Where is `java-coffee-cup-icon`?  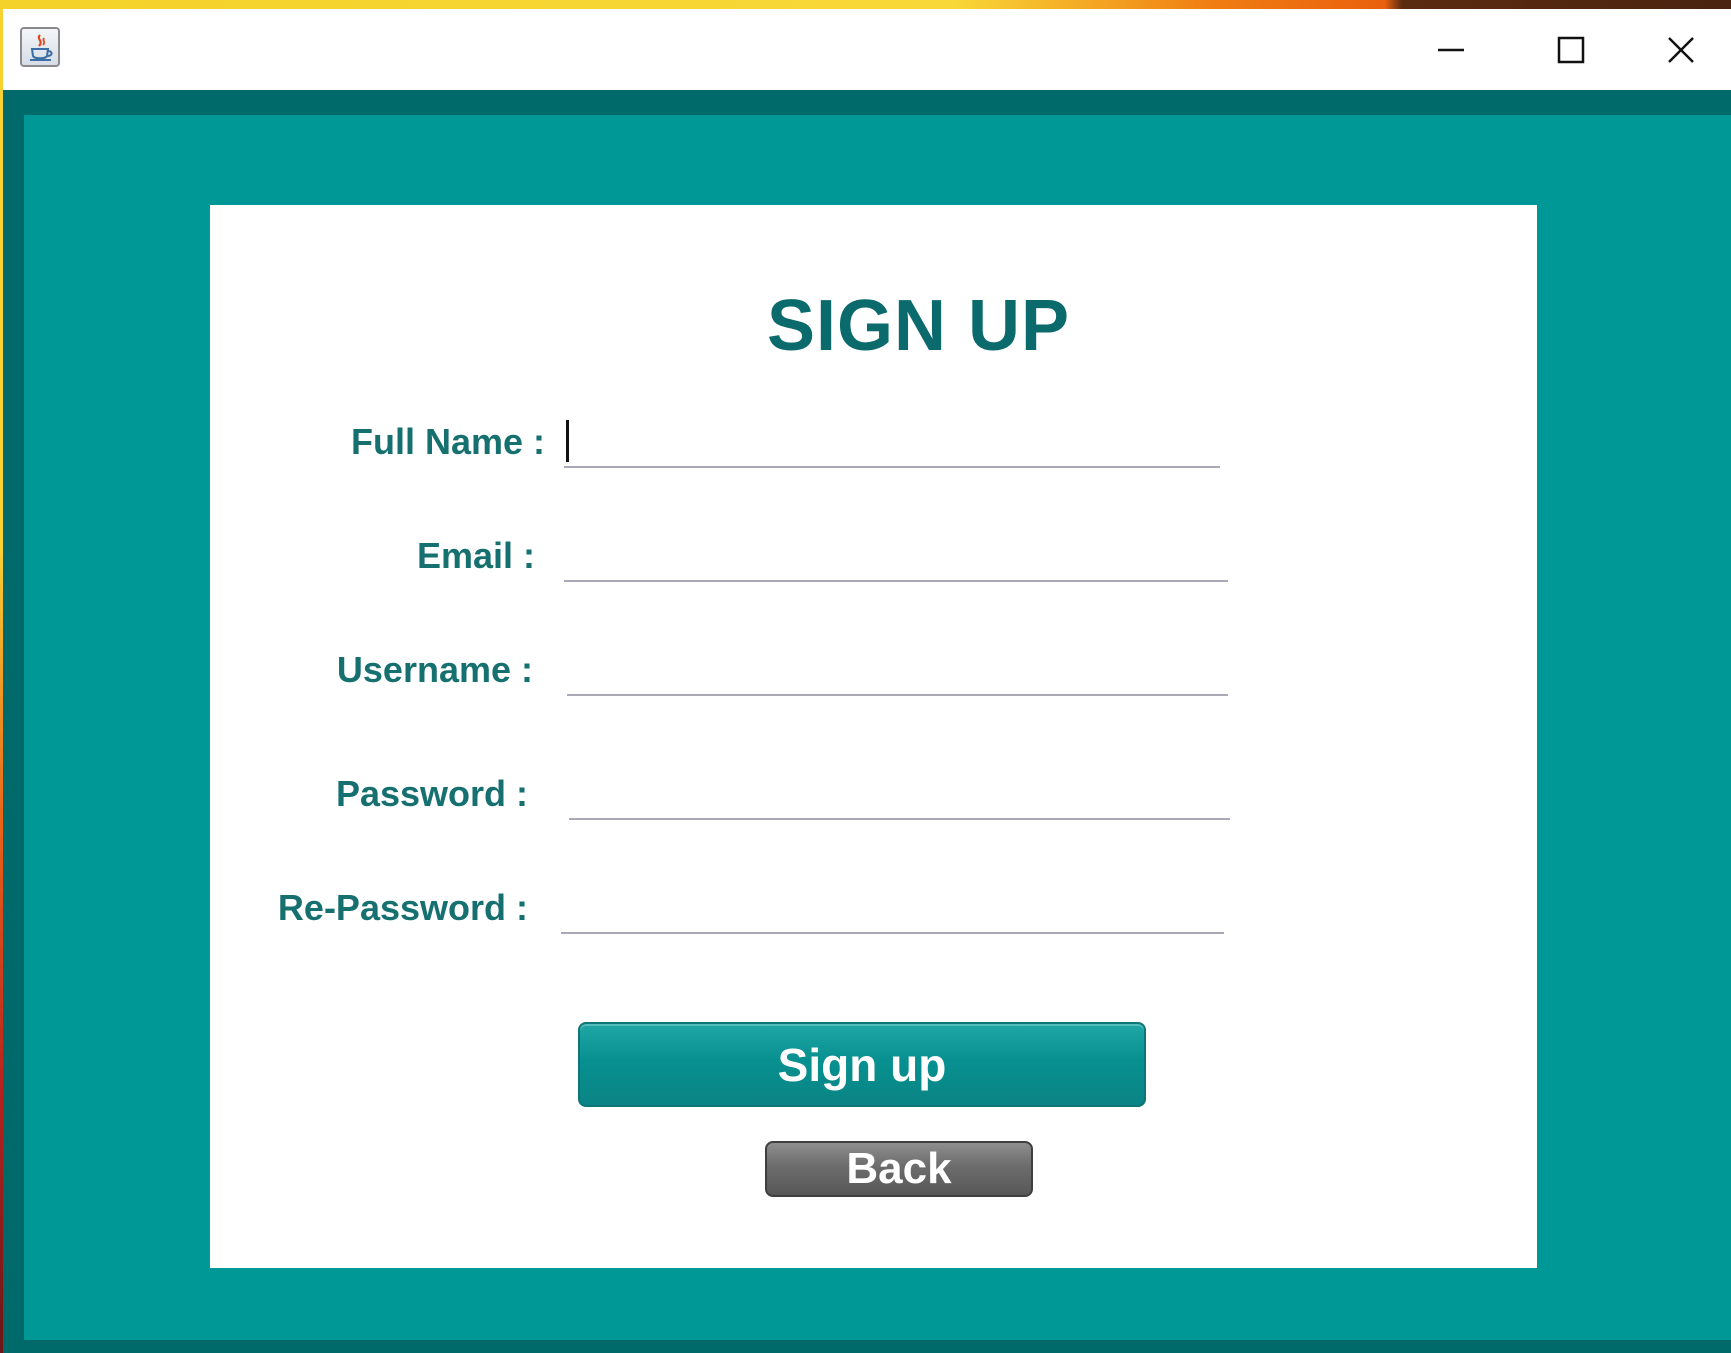 java-coffee-cup-icon is located at coordinates (40, 47).